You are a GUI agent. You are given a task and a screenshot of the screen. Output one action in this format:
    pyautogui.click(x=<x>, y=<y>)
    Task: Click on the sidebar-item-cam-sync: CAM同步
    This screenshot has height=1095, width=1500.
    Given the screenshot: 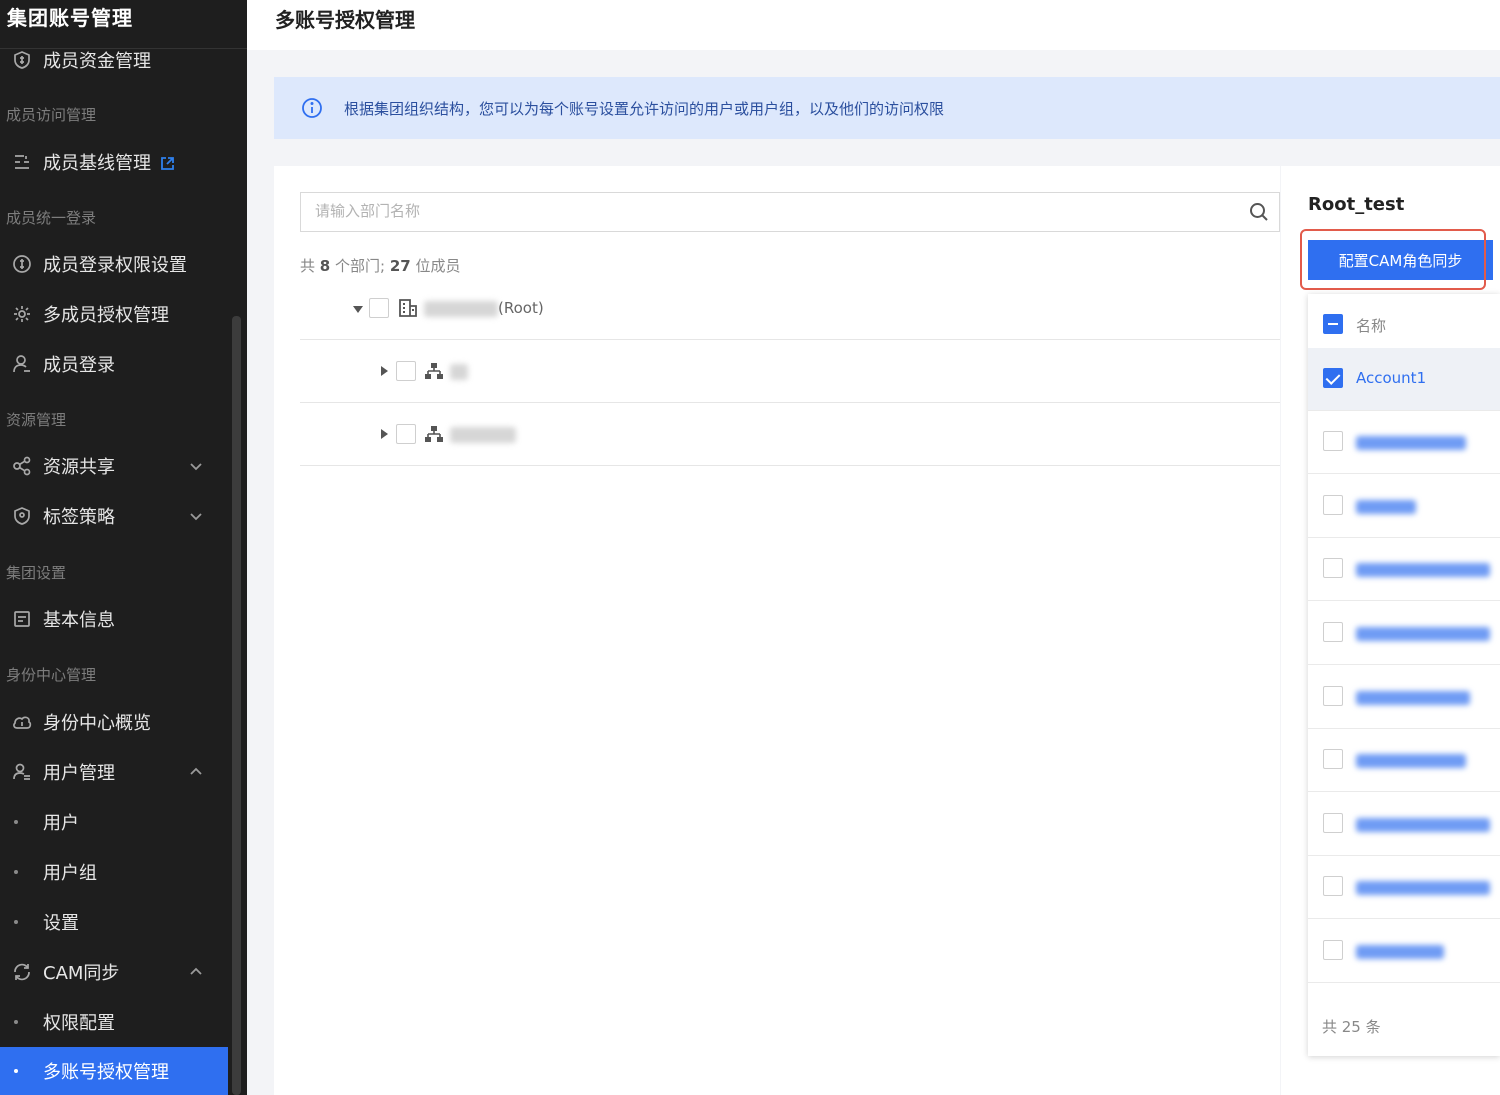 What is the action you would take?
    pyautogui.click(x=114, y=972)
    